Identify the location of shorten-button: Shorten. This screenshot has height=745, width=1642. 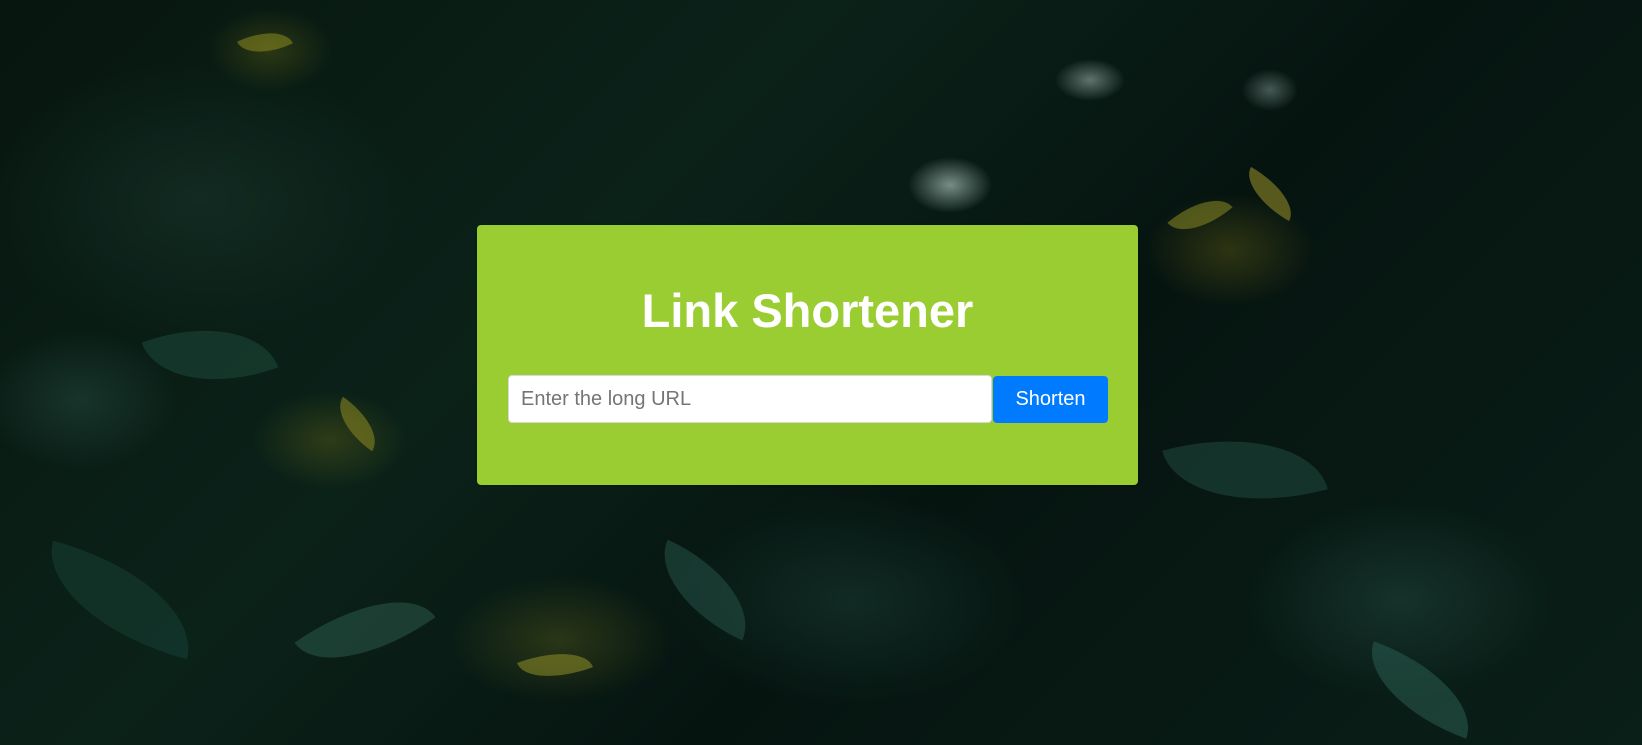
(1050, 399).